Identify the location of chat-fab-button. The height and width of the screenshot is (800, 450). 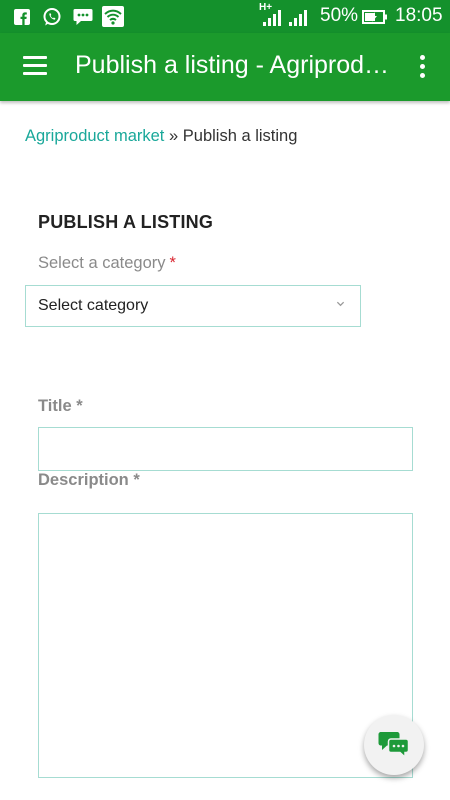
(394, 745).